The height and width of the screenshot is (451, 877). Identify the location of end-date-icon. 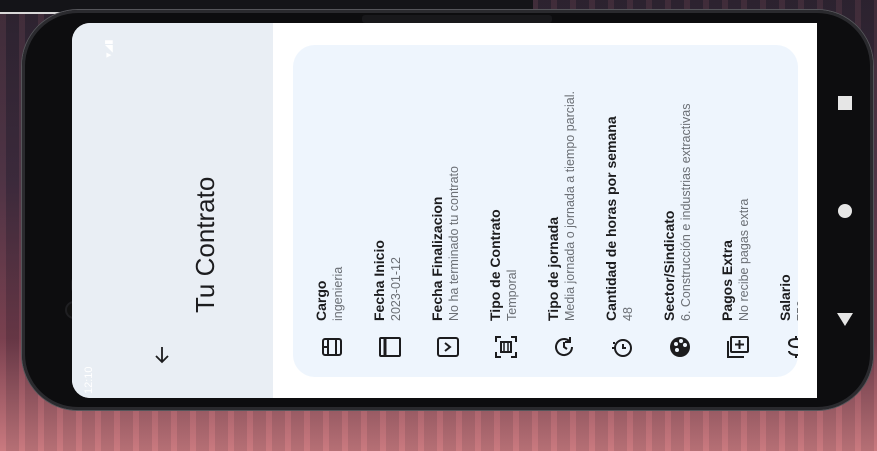
(448, 347).